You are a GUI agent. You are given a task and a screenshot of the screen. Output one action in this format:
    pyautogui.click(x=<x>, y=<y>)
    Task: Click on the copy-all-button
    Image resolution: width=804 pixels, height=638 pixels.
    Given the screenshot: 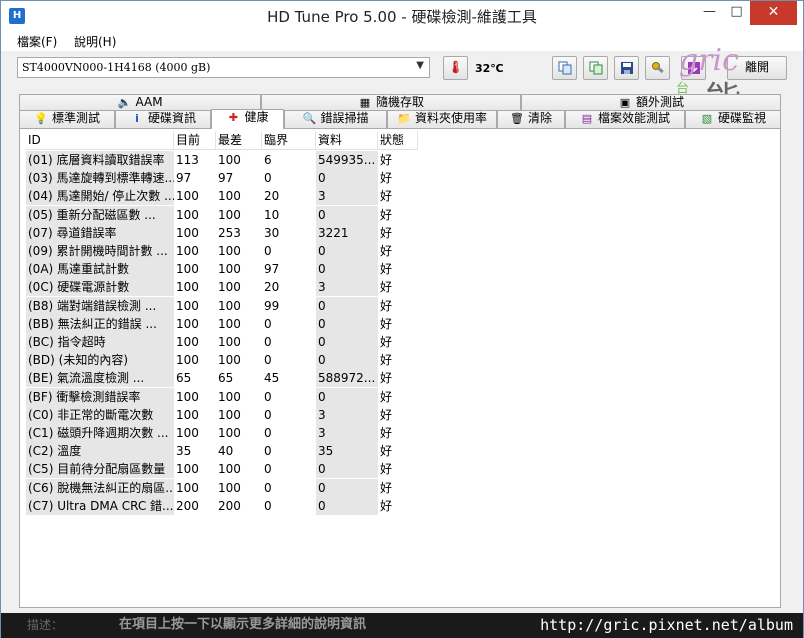 What is the action you would take?
    pyautogui.click(x=595, y=68)
    